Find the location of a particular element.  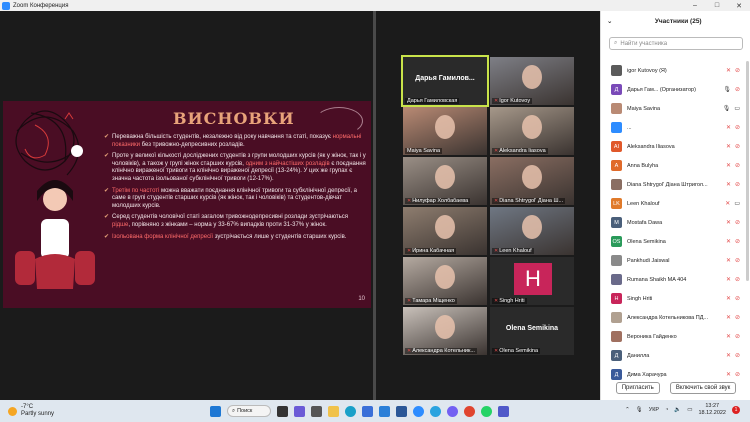

chevron-up-icon: ⌃ is located at coordinates (627, 410).